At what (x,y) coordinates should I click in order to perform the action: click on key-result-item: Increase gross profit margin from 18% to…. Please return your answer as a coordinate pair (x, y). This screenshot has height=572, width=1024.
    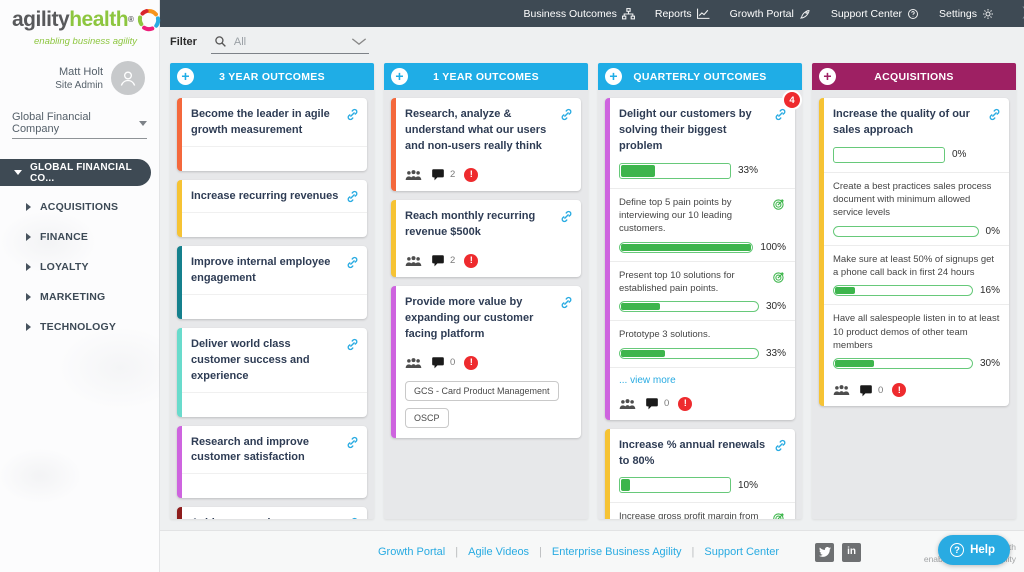
    Looking at the image, I should click on (702, 510).